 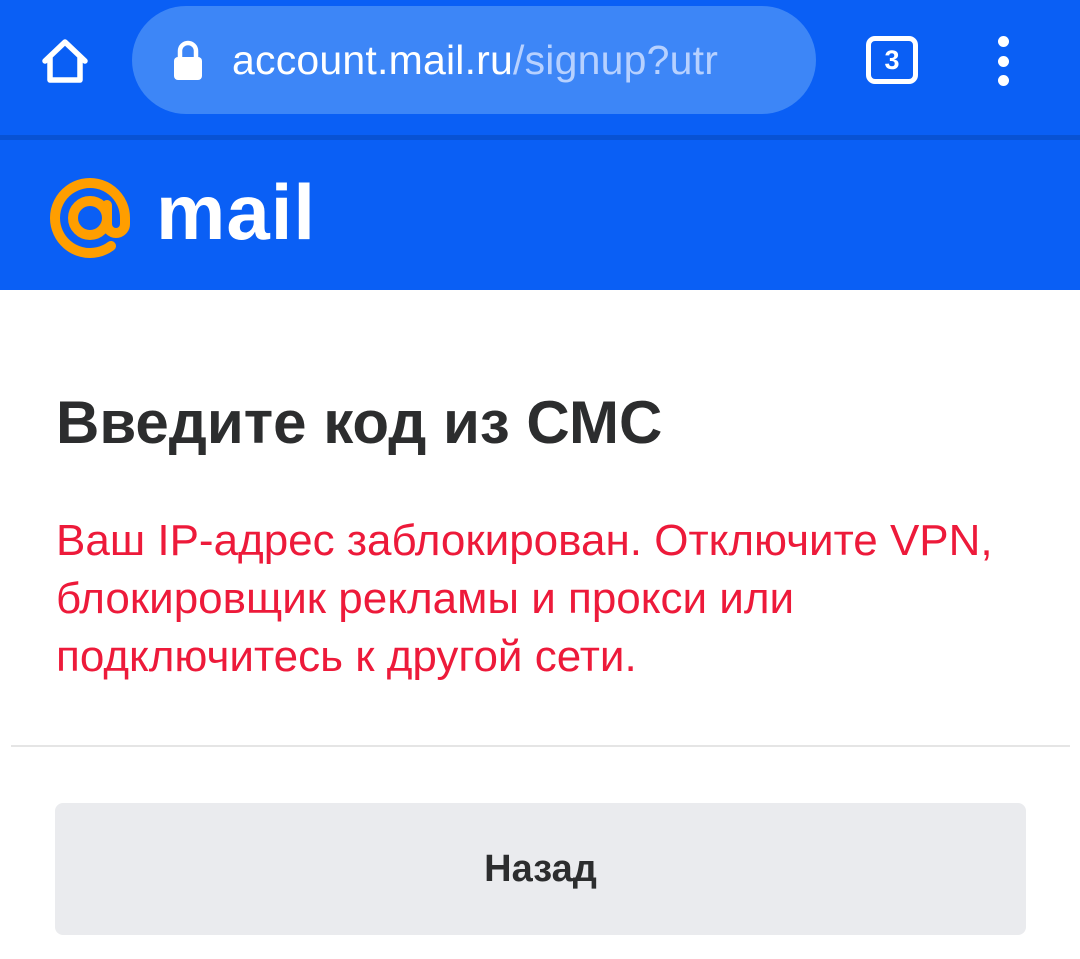 What do you see at coordinates (540, 746) in the screenshot?
I see `separator` at bounding box center [540, 746].